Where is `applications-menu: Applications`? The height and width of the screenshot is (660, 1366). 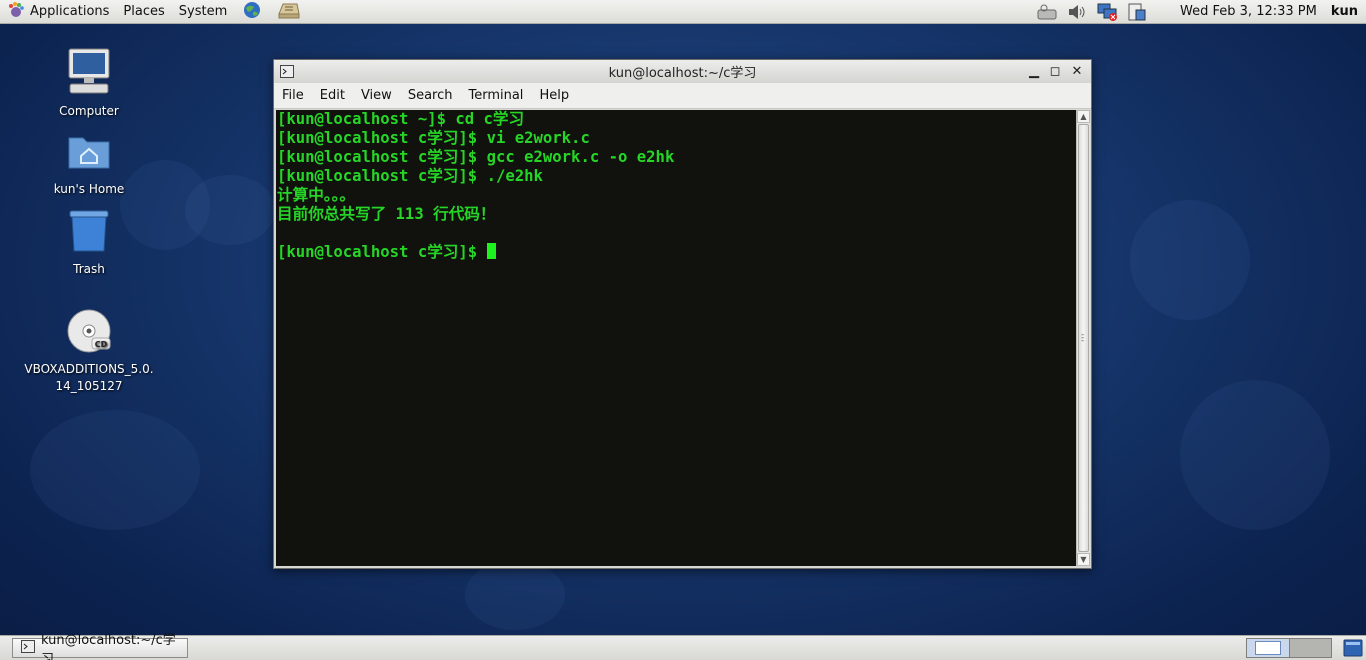 applications-menu: Applications is located at coordinates (58, 12).